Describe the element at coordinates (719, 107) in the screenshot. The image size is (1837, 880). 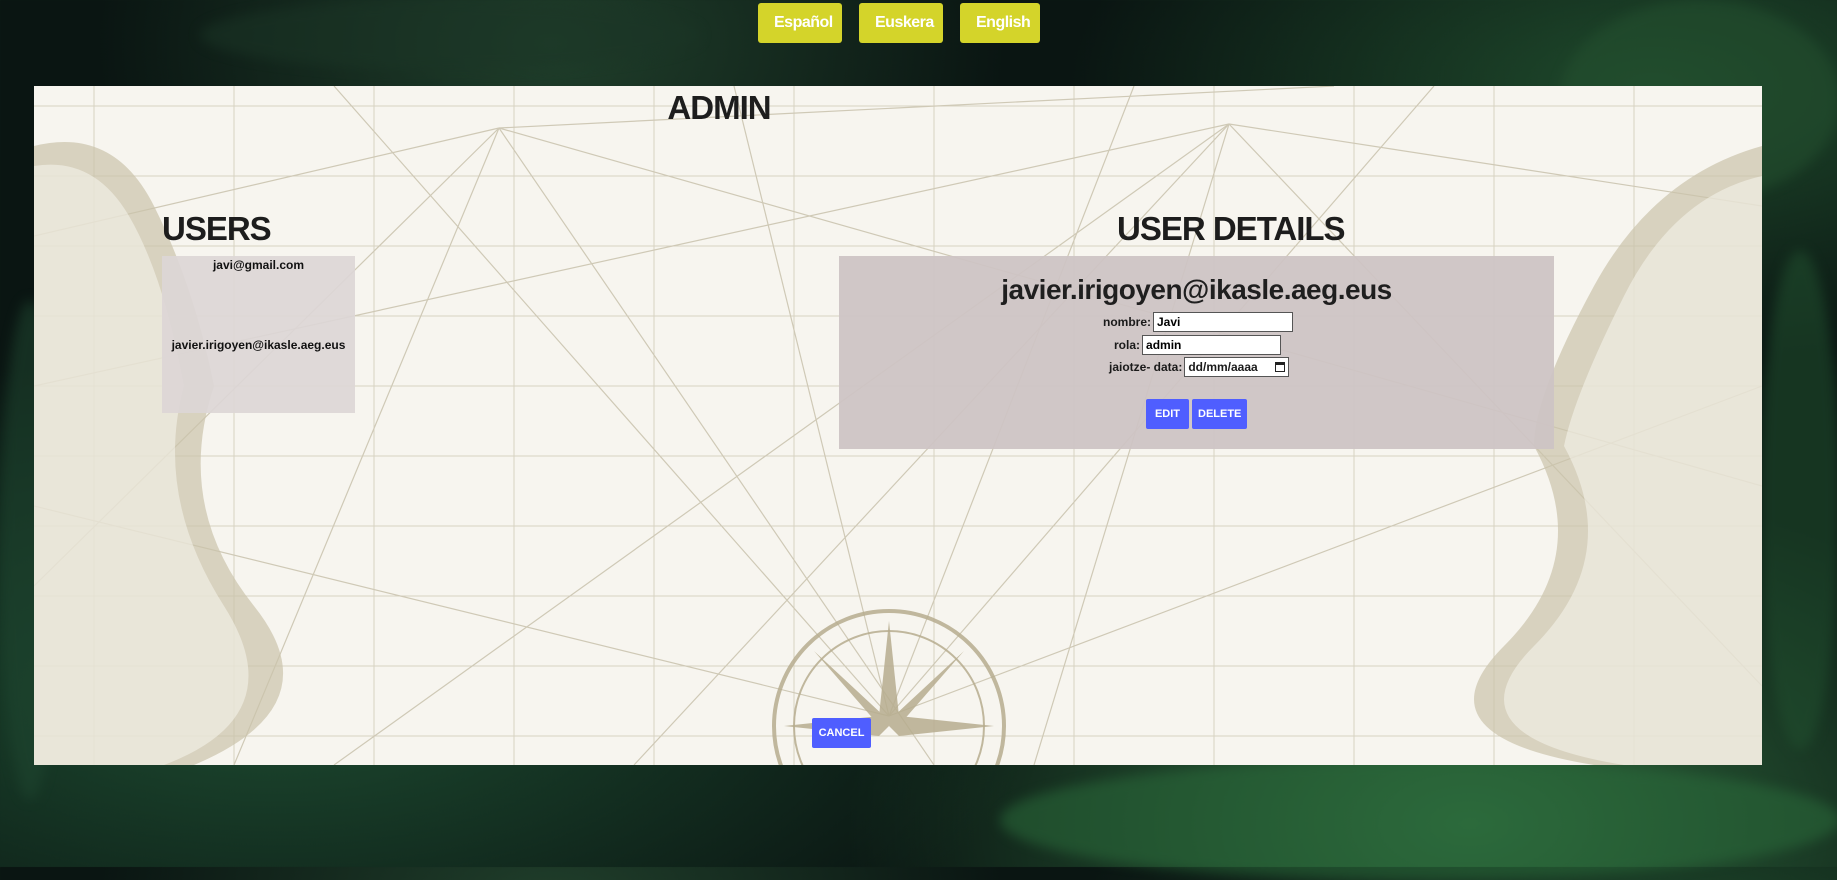
I see `page-title: ADMIN` at that location.